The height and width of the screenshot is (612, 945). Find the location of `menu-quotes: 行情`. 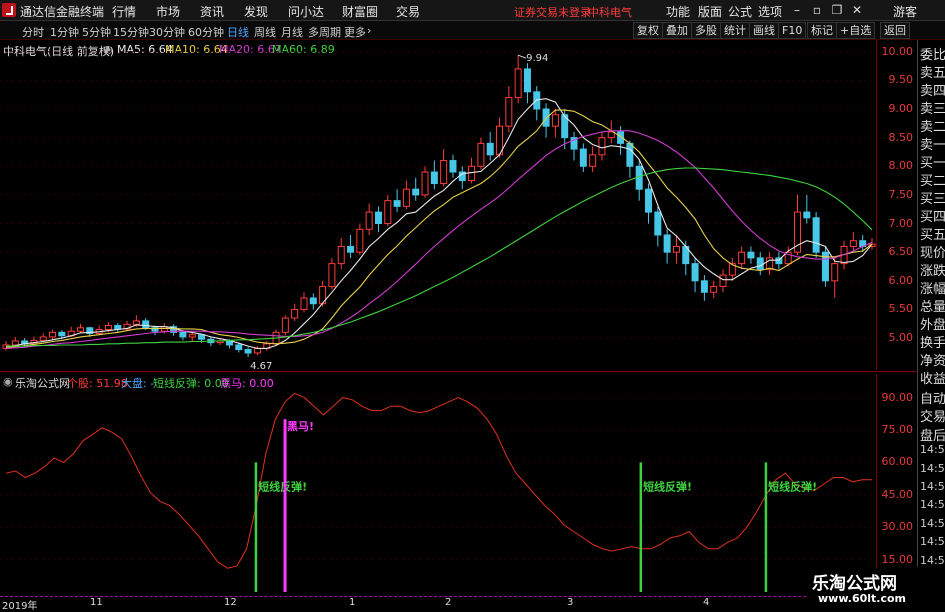

menu-quotes: 行情 is located at coordinates (124, 11).